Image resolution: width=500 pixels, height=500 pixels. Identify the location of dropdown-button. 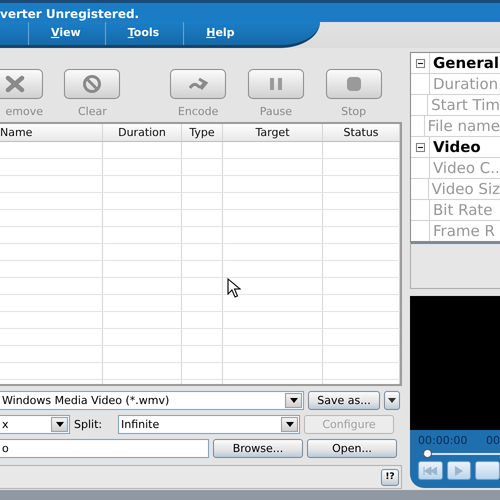
(392, 400).